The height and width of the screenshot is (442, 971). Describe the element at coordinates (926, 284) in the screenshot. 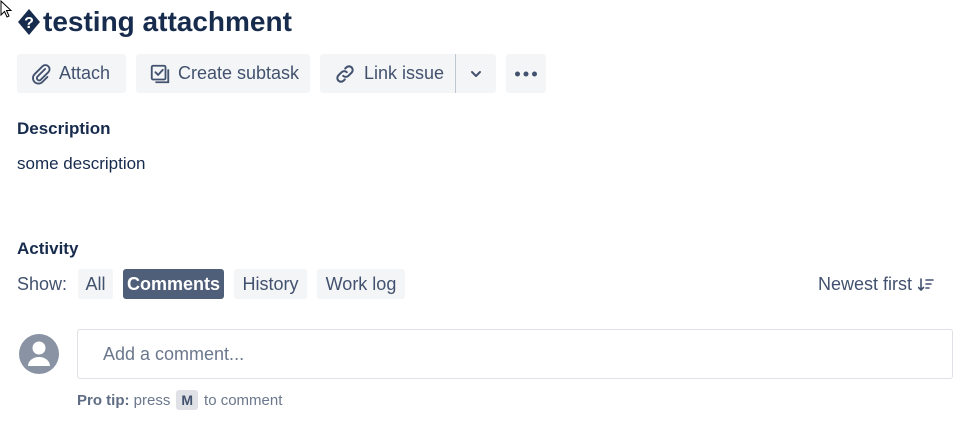

I see `sort-icon` at that location.